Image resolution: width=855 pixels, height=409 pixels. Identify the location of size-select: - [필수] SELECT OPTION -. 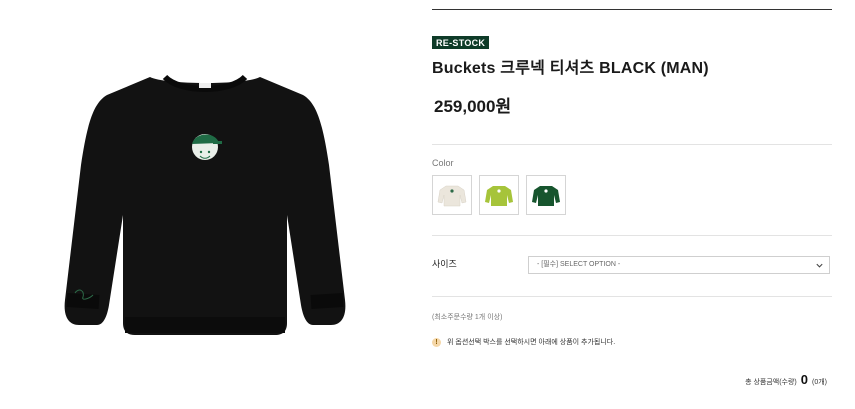
(679, 265).